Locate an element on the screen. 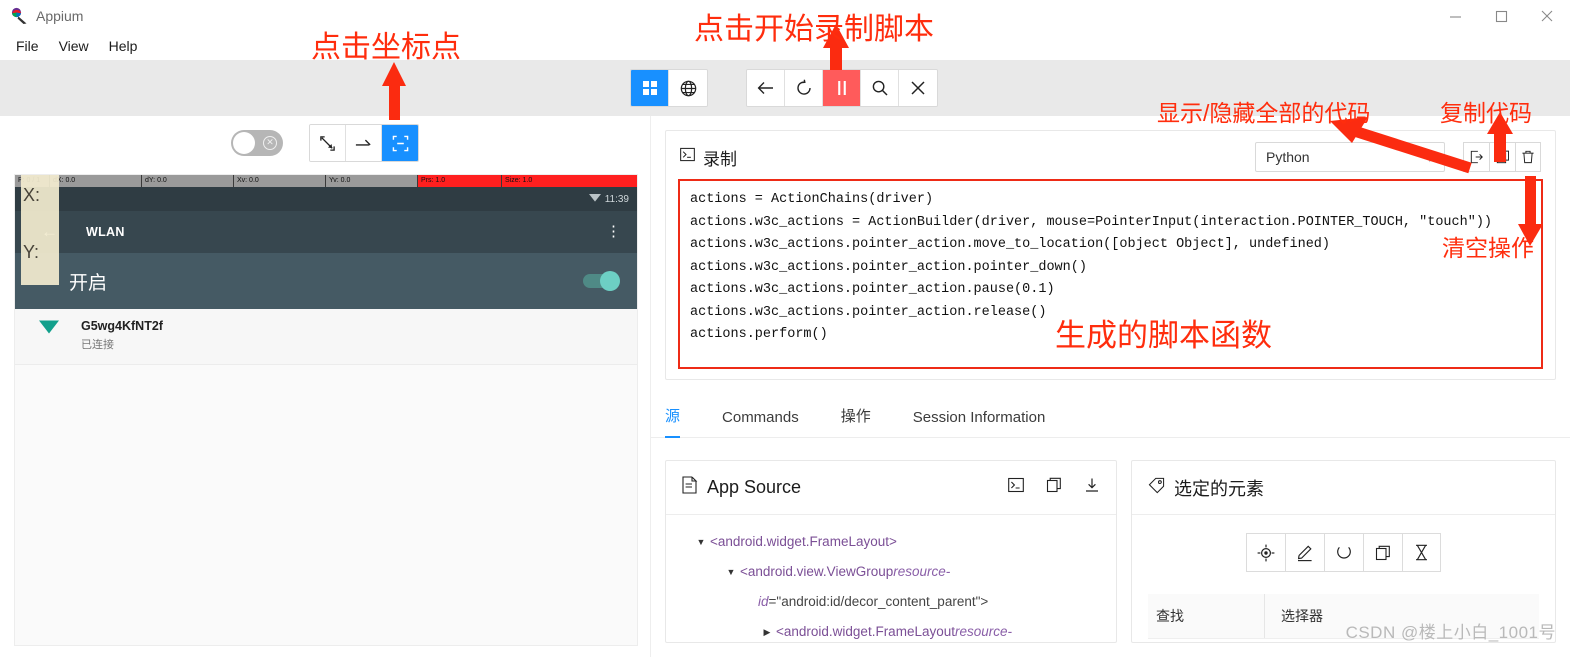 Image resolution: width=1570 pixels, height=657 pixels. inspector-tabs: 源 Commands 操作 Session Information is located at coordinates (1110, 416).